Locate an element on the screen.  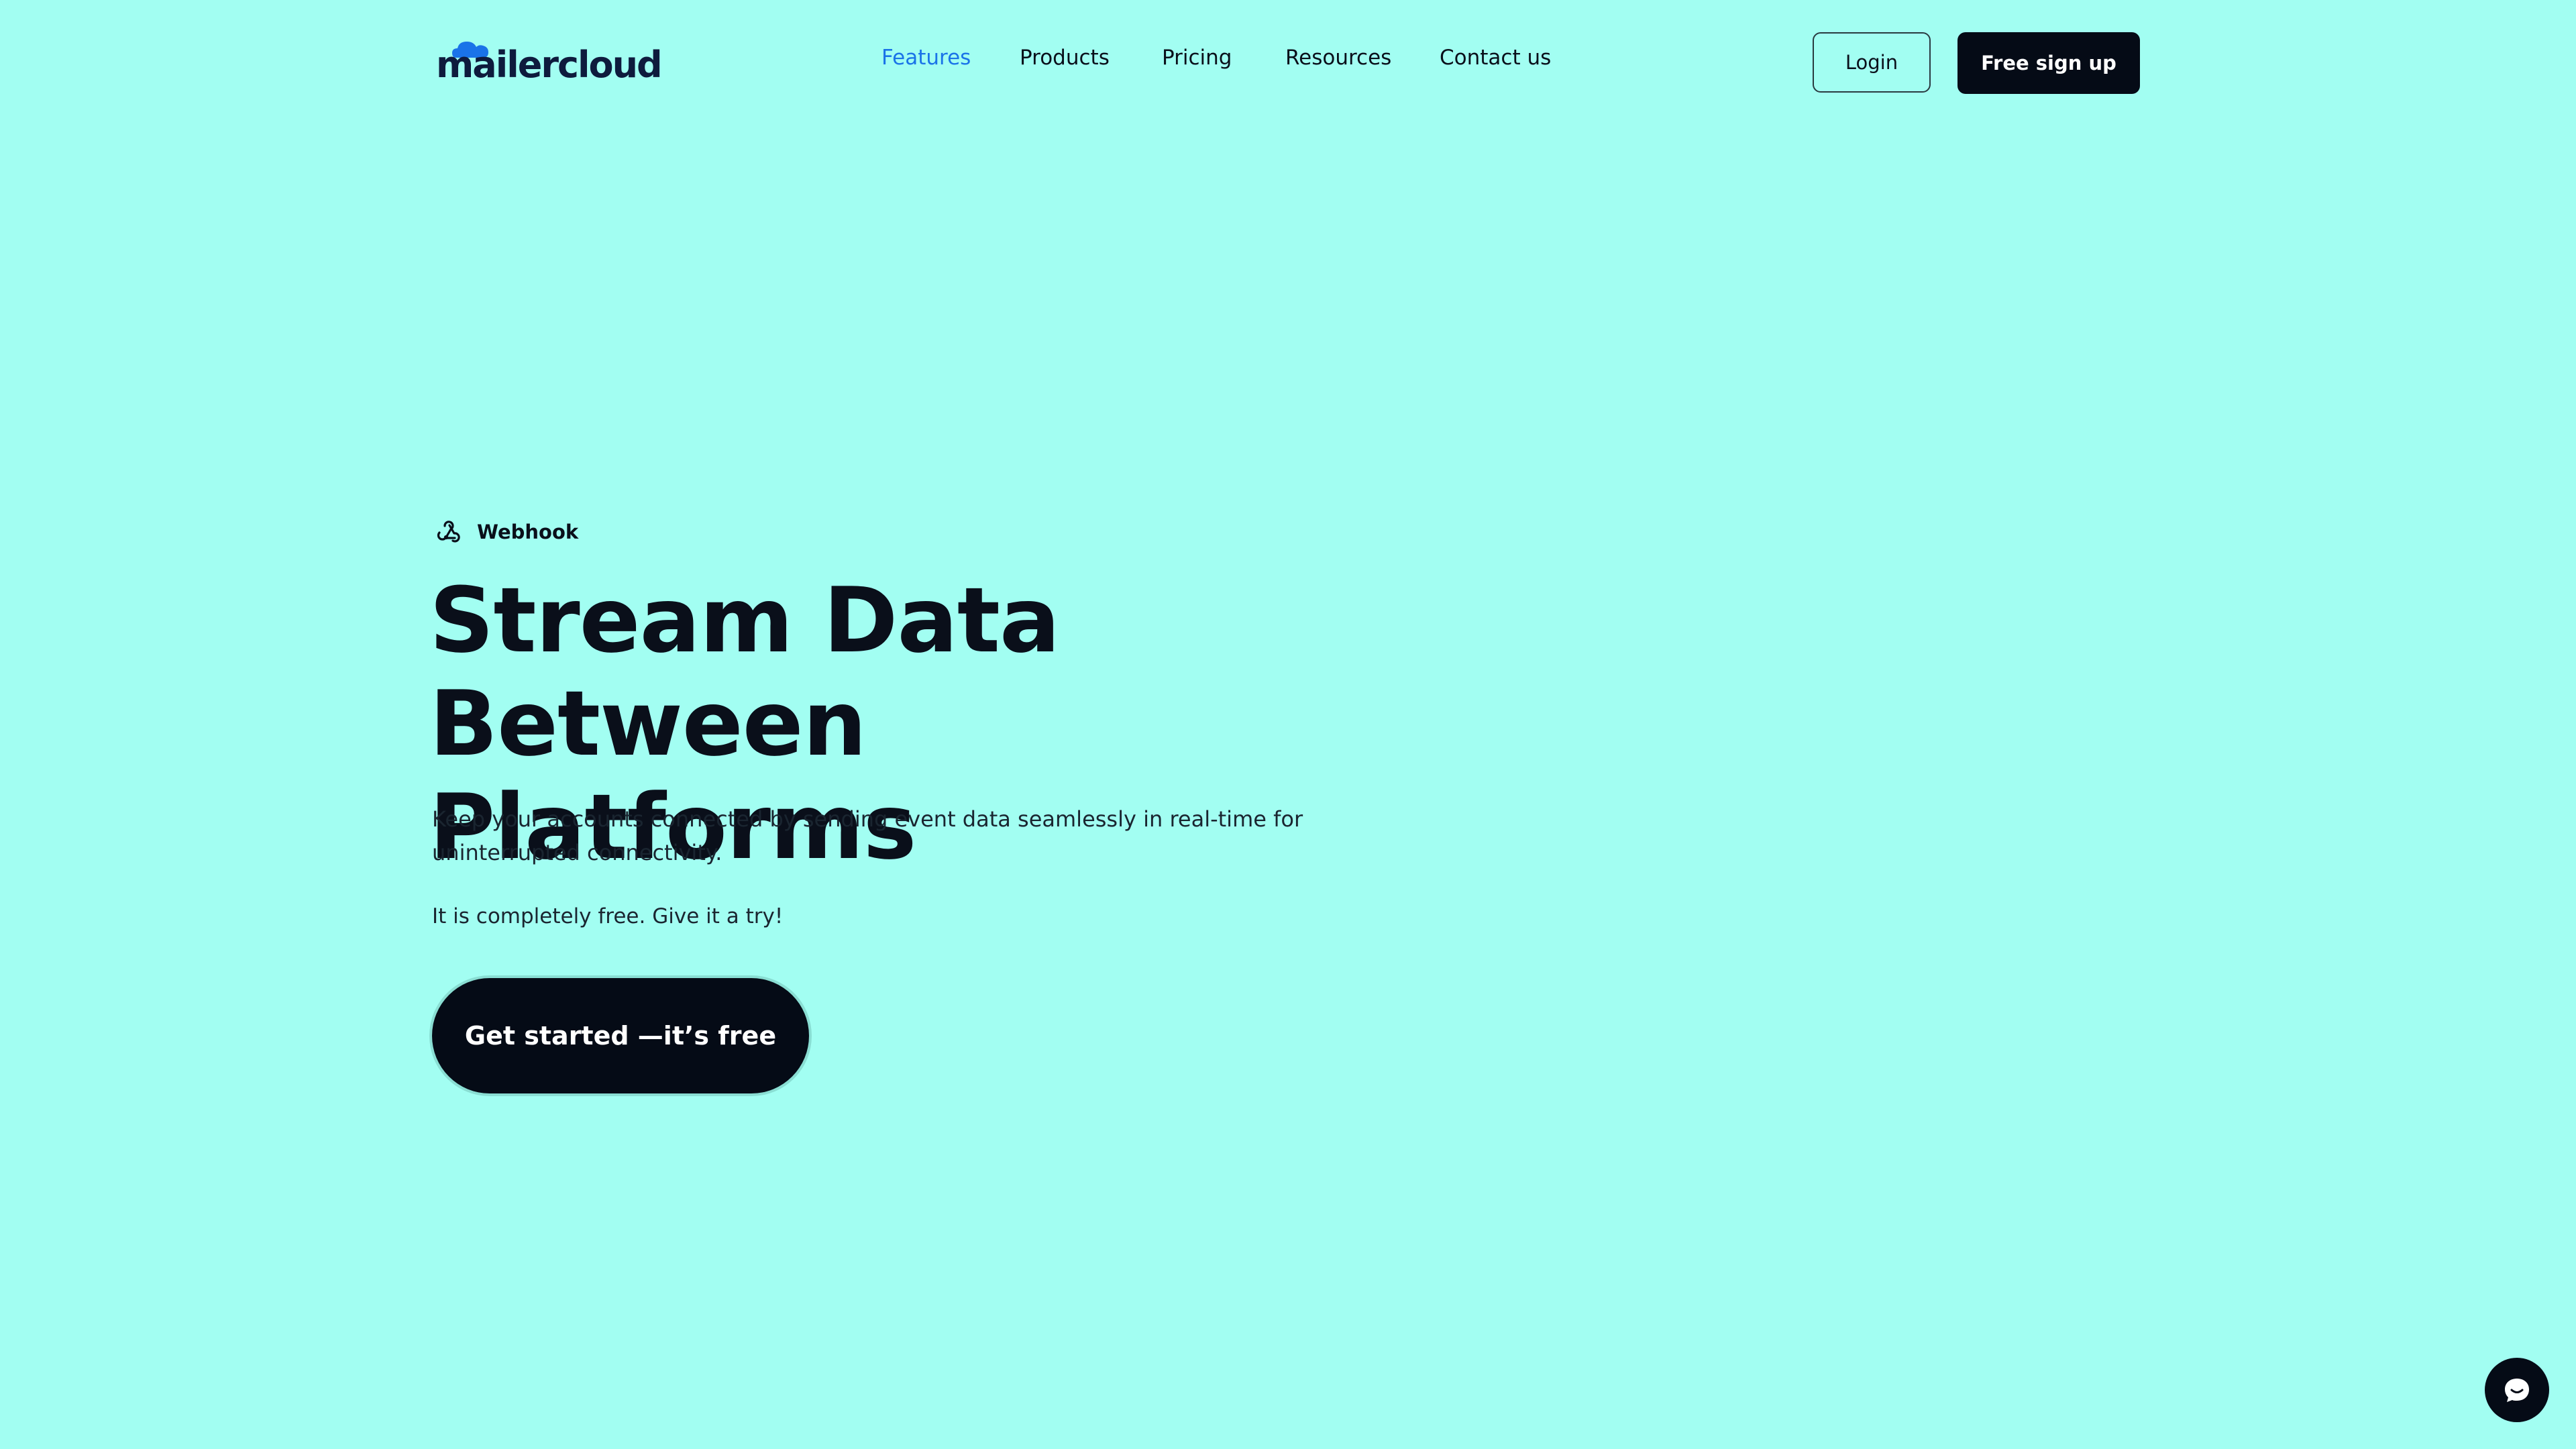
mailercloud-logo: mailercloud is located at coordinates (549, 61).